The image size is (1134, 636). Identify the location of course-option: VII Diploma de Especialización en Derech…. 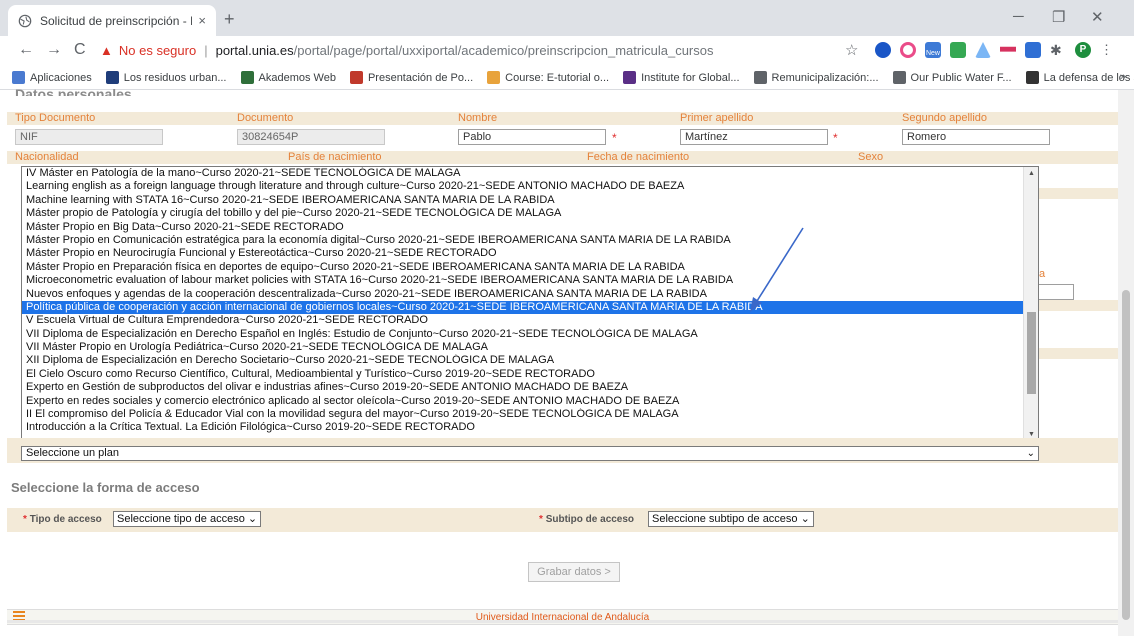
(523, 334).